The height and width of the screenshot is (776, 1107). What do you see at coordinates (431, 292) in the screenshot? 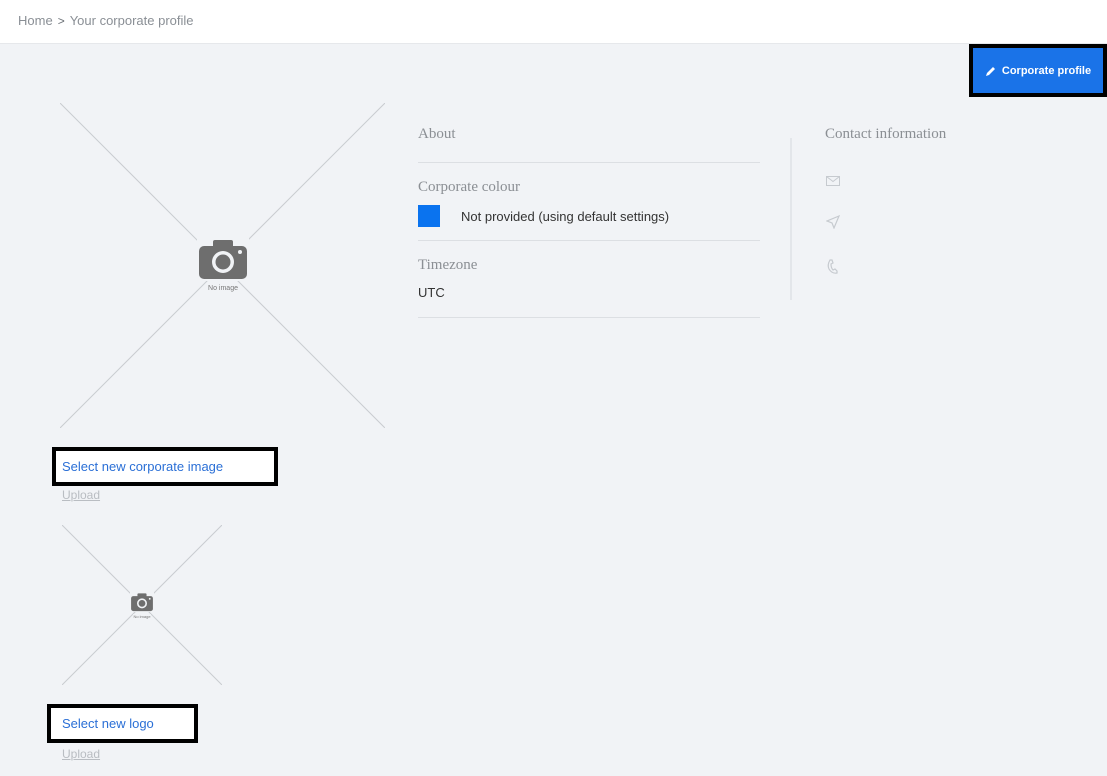
I see `timezone-value: UTC` at bounding box center [431, 292].